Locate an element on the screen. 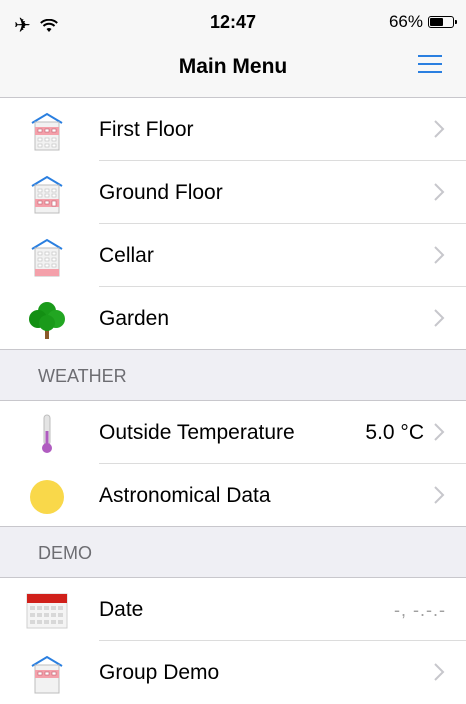 The height and width of the screenshot is (704, 466). navigation-bar: Main Menu is located at coordinates (233, 69).